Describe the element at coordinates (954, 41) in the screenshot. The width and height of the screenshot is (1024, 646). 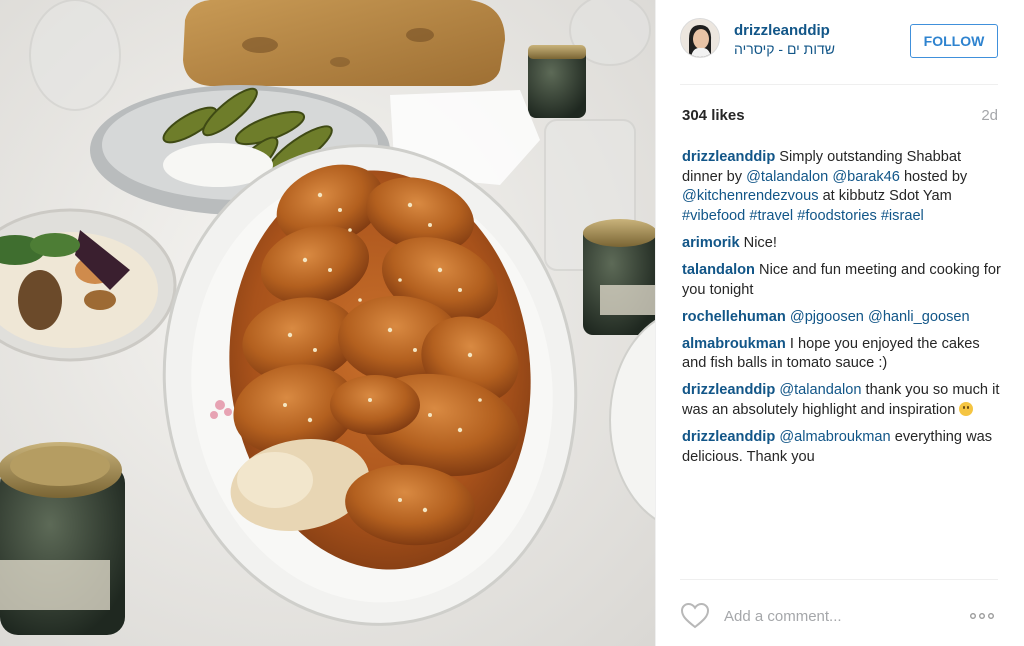
I see `follow-button: FOLLOW` at that location.